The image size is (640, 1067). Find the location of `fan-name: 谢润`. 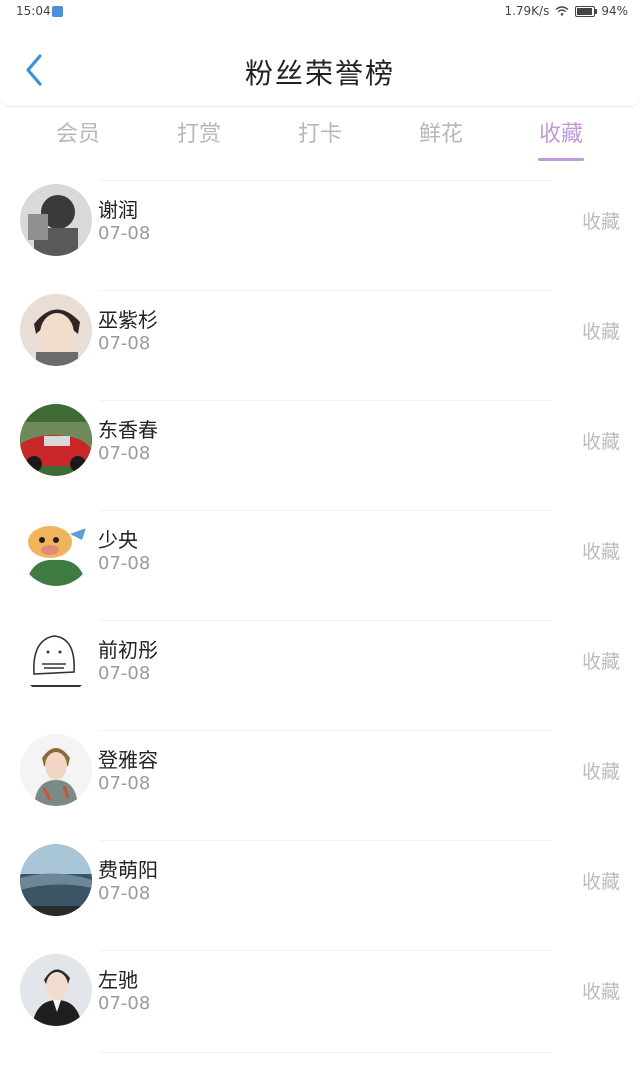

fan-name: 谢润 is located at coordinates (118, 210).